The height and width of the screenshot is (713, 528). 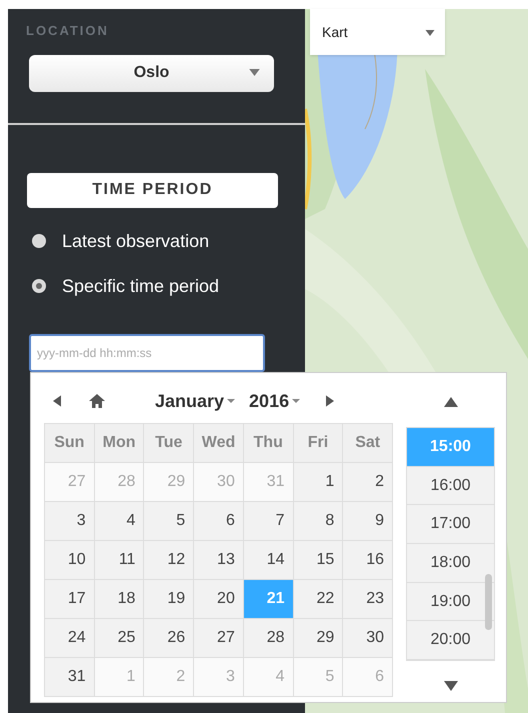 What do you see at coordinates (218, 638) in the screenshot?
I see `day-cell: 27` at bounding box center [218, 638].